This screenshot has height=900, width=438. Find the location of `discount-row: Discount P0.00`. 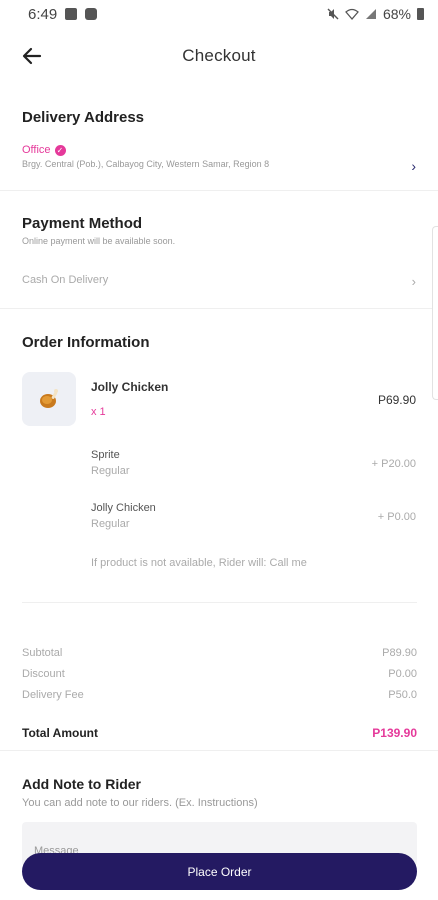

discount-row: Discount P0.00 is located at coordinates (219, 674).